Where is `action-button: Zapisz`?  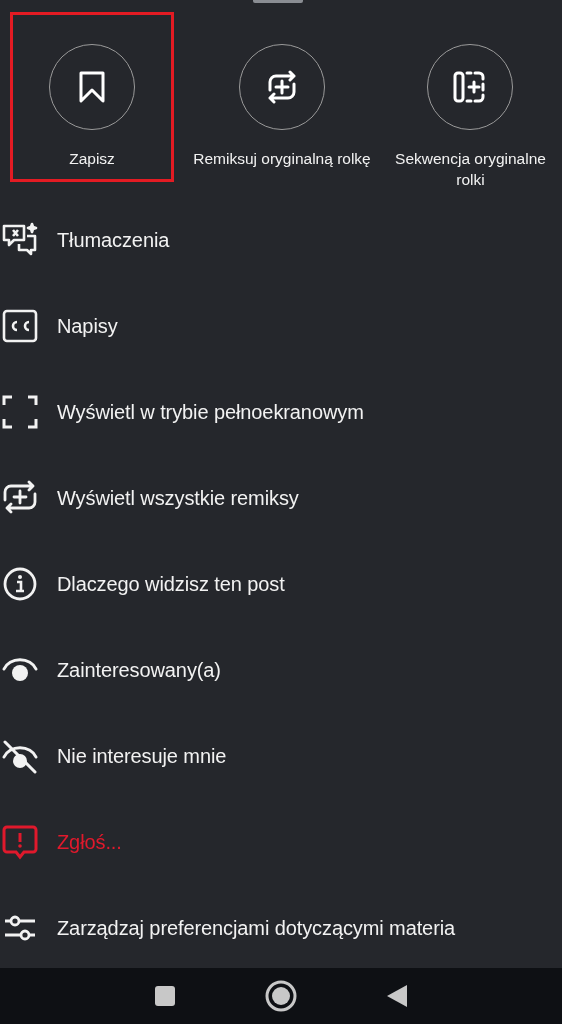
action-button: Zapisz is located at coordinates (92, 97).